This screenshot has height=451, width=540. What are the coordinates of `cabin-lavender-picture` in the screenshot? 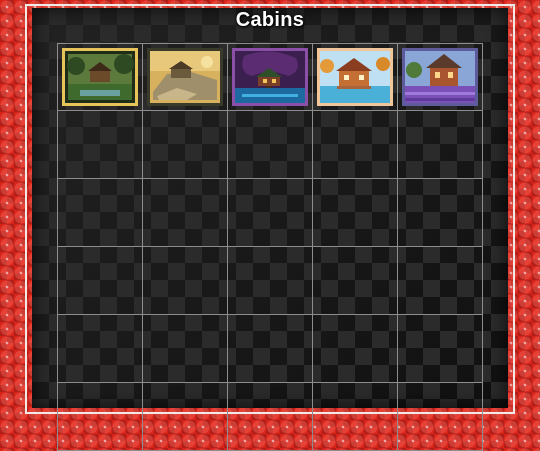 It's located at (440, 77).